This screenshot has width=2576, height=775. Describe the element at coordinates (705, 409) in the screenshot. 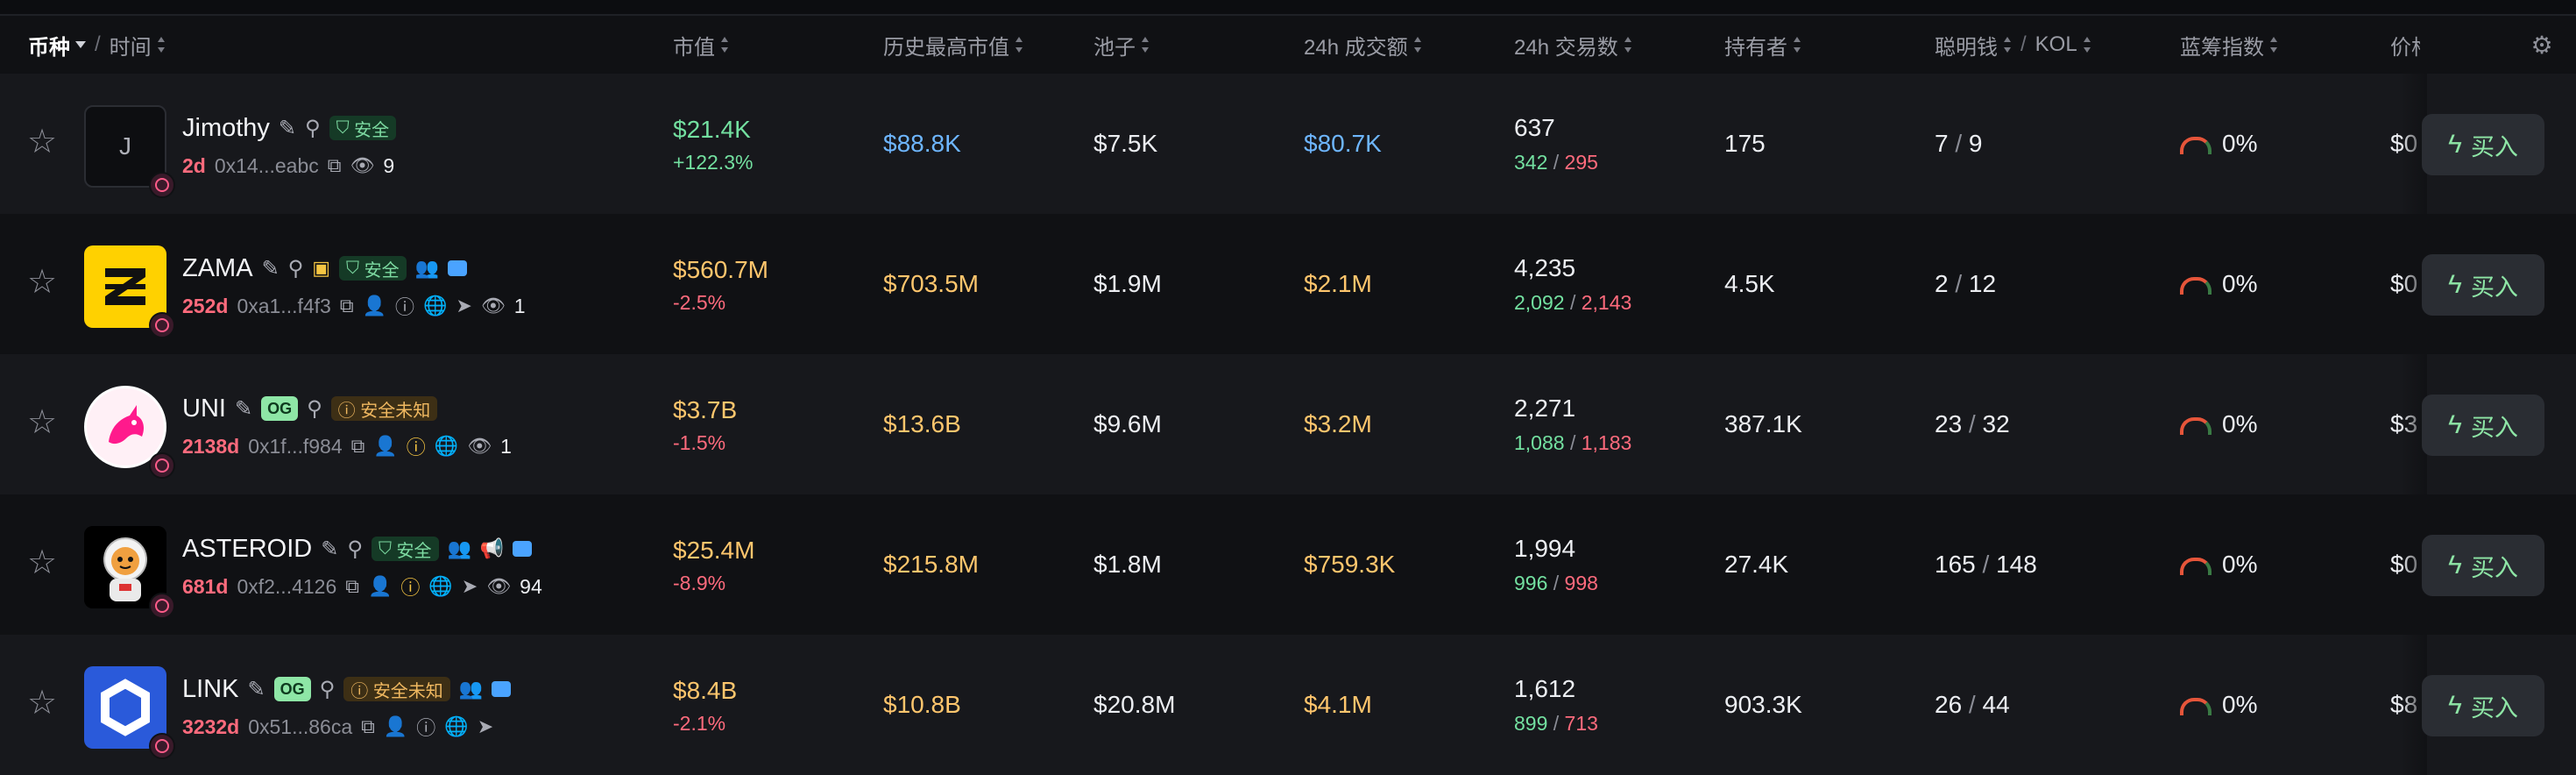

I see `market-cap: $3.7B` at that location.